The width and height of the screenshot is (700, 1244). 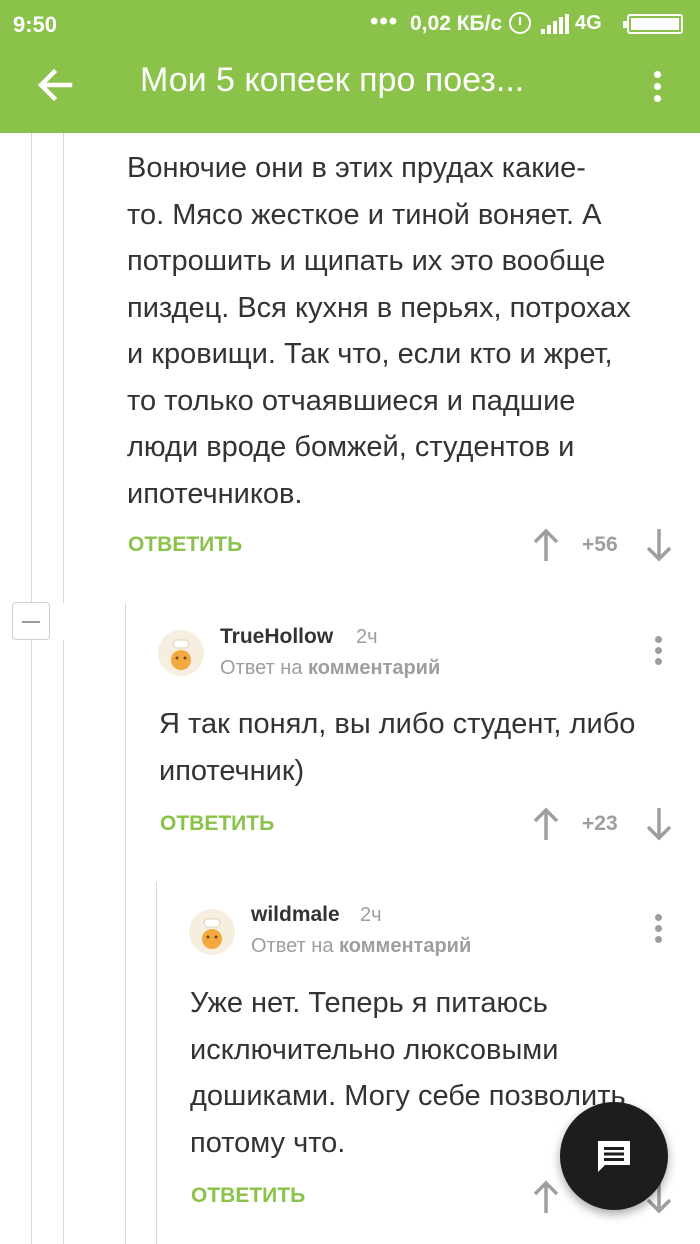 I want to click on comment-line: ипотечник), so click(x=232, y=770).